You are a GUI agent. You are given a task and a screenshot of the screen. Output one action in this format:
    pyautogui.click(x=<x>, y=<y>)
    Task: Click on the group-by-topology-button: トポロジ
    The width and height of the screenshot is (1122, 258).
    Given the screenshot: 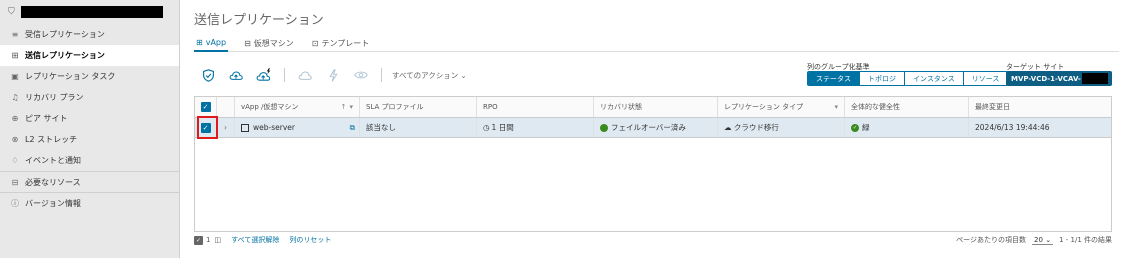 What is the action you would take?
    pyautogui.click(x=882, y=78)
    